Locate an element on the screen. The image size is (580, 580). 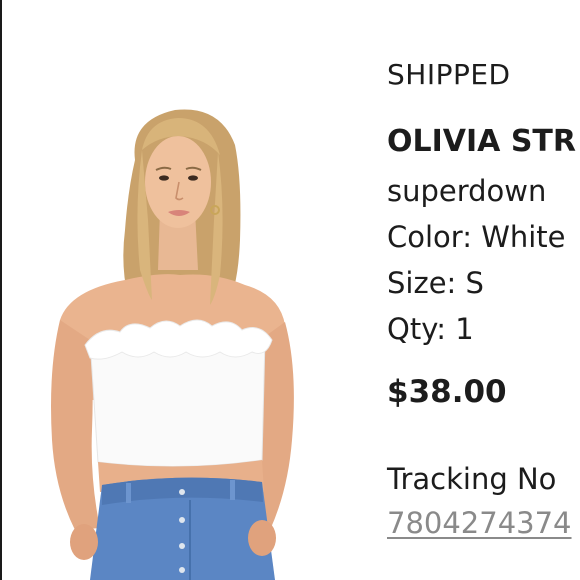
product-price: $38.00 is located at coordinates (447, 392).